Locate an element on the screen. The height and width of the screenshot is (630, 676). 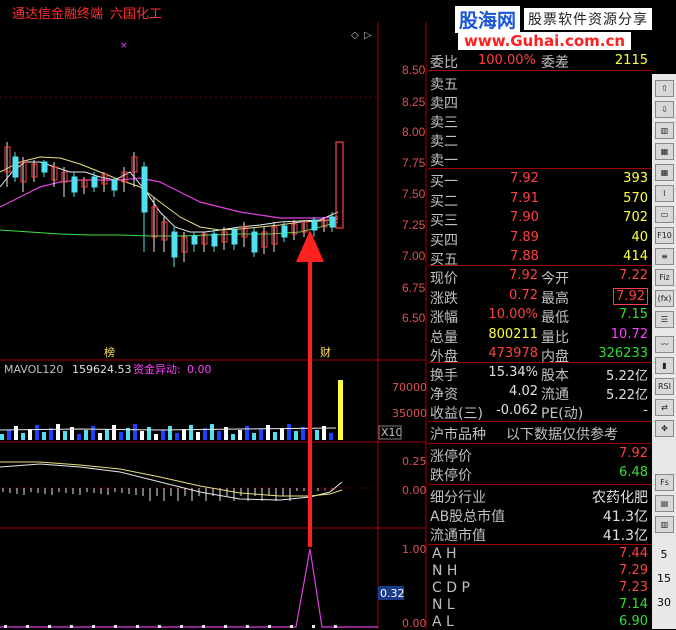
related-label: A H is located at coordinates (444, 554).